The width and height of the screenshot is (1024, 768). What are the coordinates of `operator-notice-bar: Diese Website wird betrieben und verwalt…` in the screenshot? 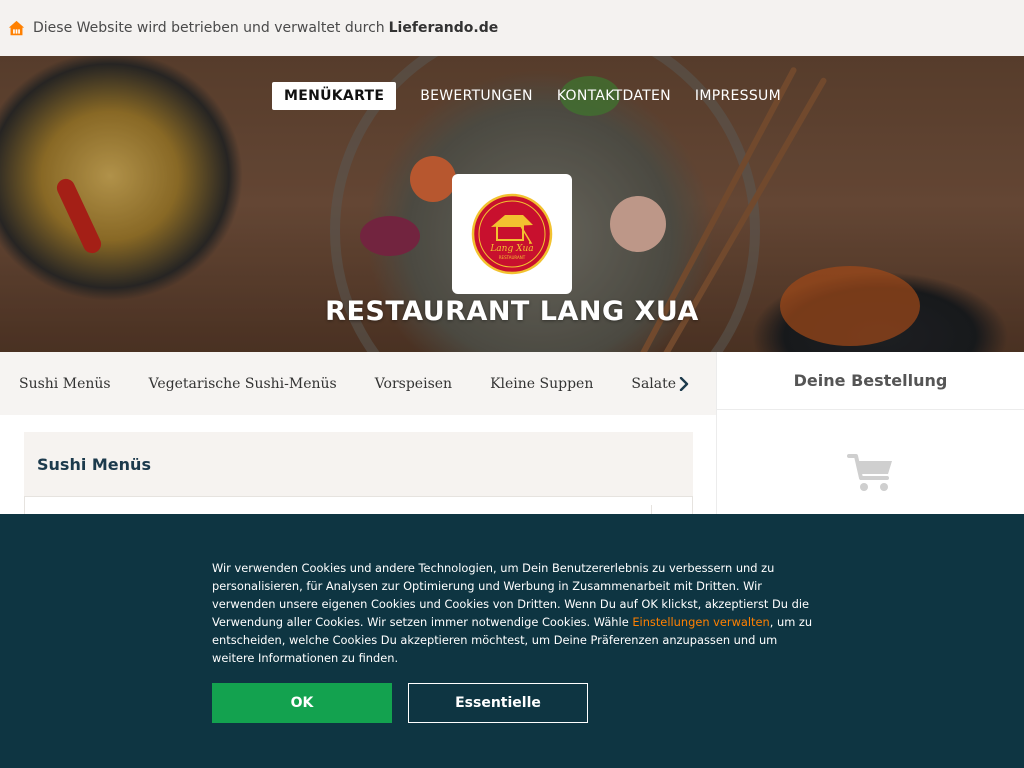 It's located at (512, 28).